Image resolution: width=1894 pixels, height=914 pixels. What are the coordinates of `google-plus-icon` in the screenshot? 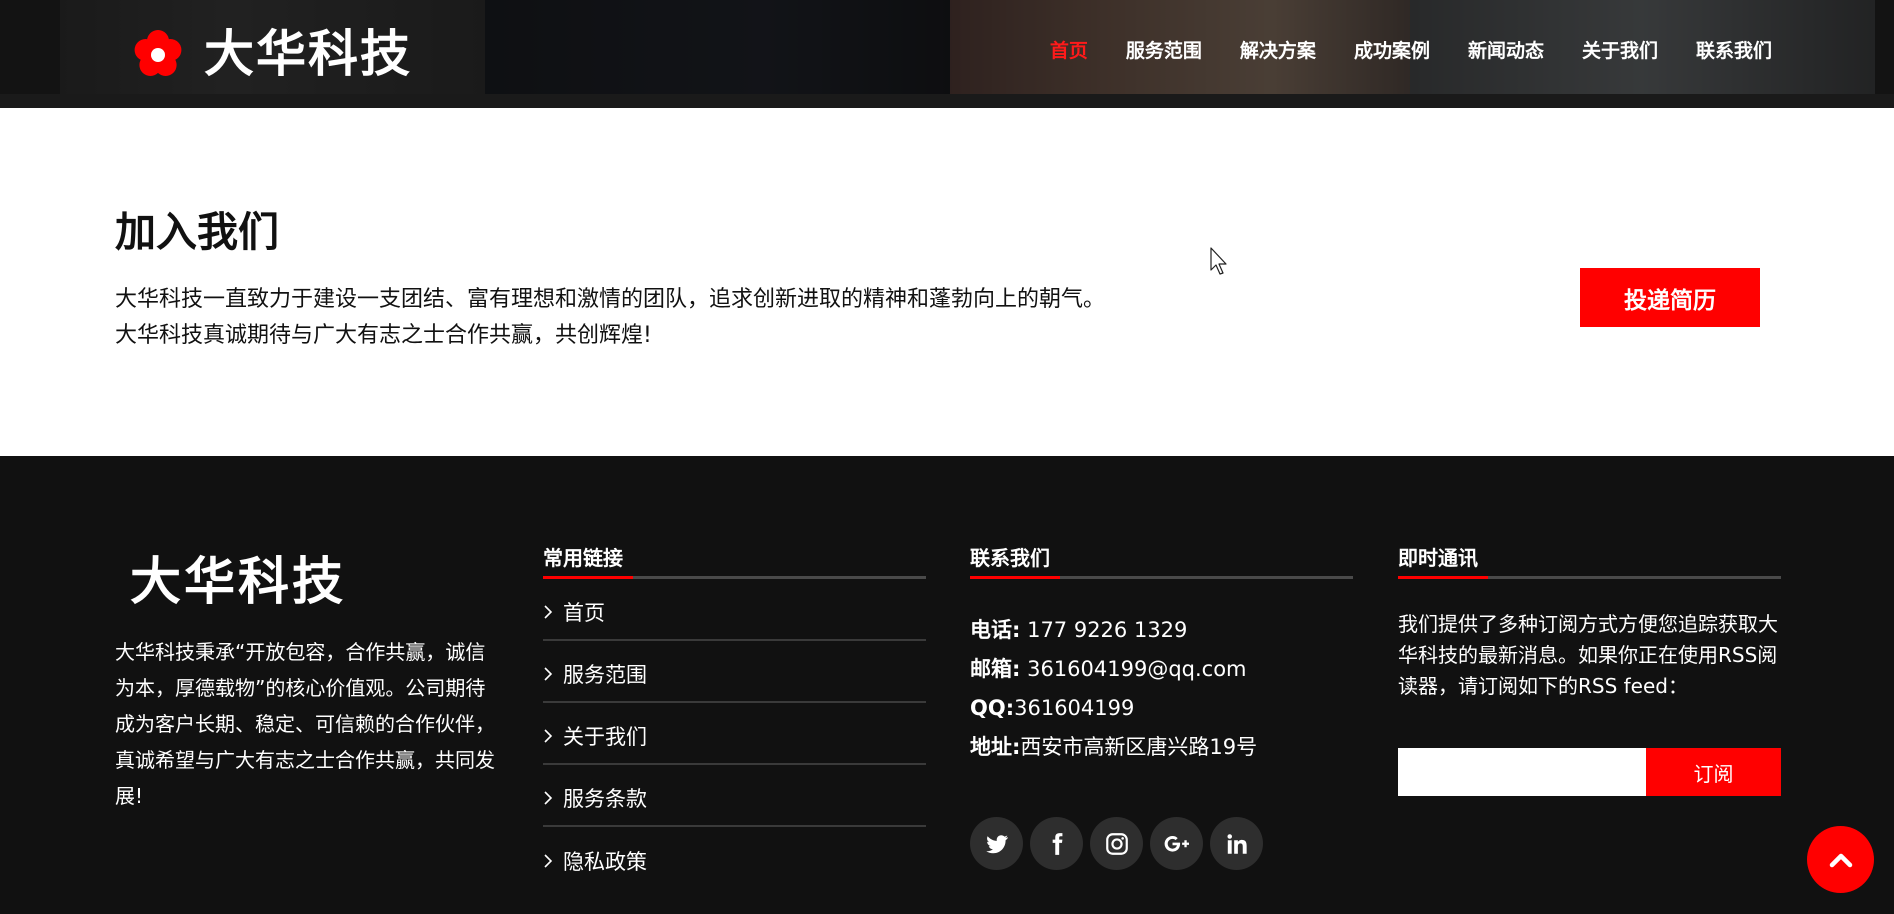 It's located at (1176, 843).